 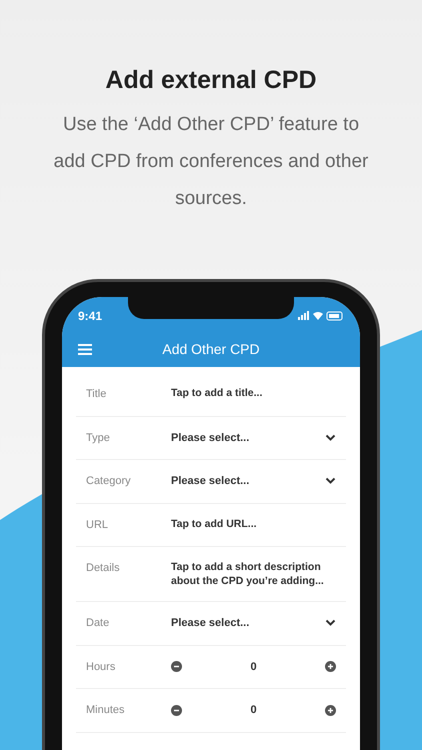 What do you see at coordinates (98, 525) in the screenshot?
I see `field-label: URL` at bounding box center [98, 525].